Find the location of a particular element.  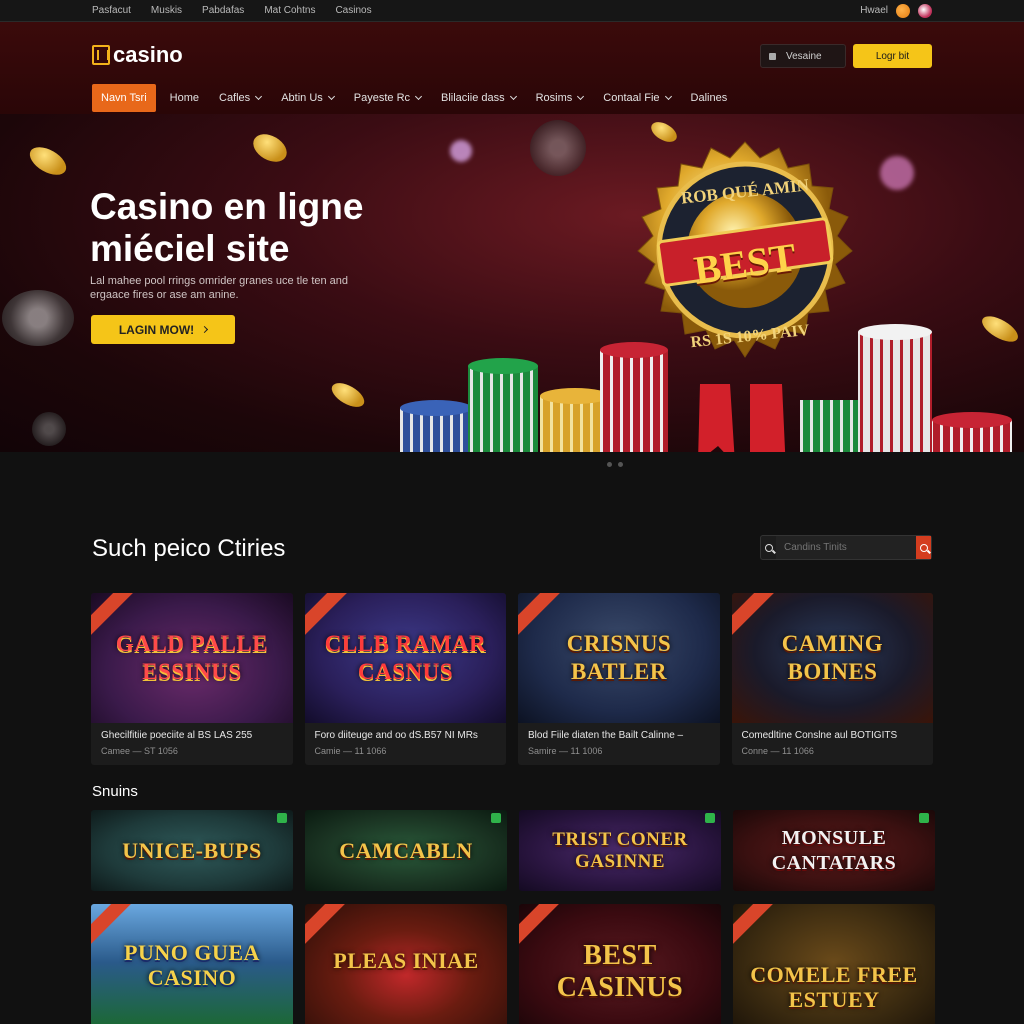

game-tile: UNICE-BUPS is located at coordinates (192, 850).